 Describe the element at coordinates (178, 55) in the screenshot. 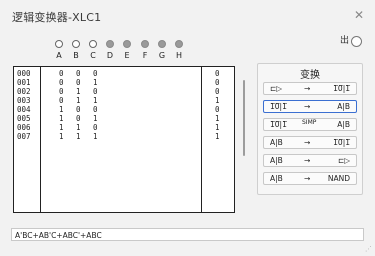

I see `input-h-label: H` at that location.